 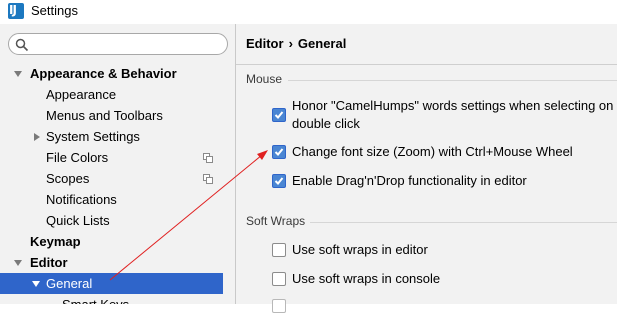 What do you see at coordinates (118, 44) in the screenshot?
I see `settings-search-input` at bounding box center [118, 44].